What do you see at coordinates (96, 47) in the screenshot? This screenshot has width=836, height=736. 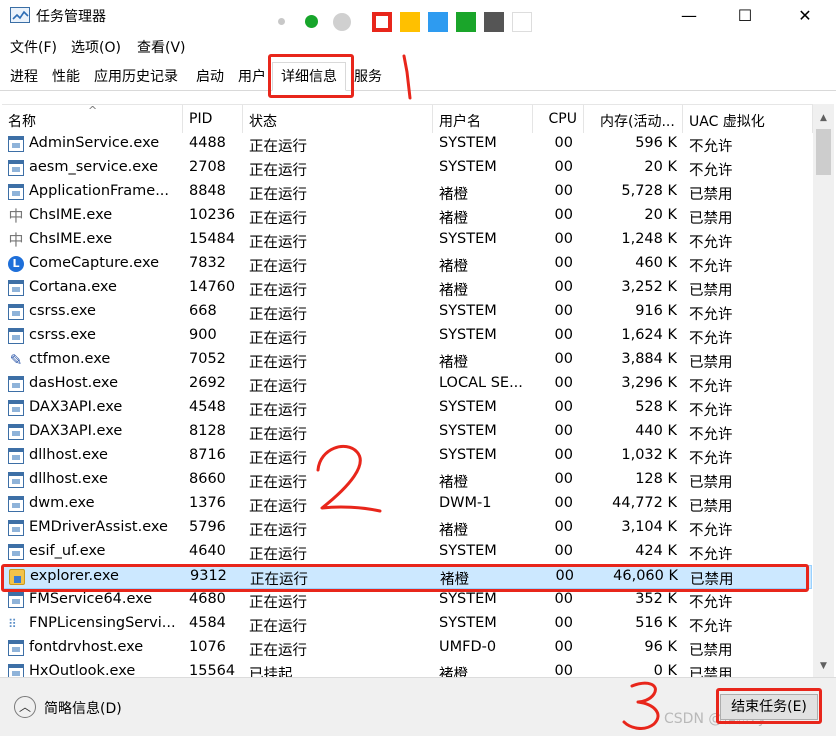 I see `menu-options: 选项(O)` at bounding box center [96, 47].